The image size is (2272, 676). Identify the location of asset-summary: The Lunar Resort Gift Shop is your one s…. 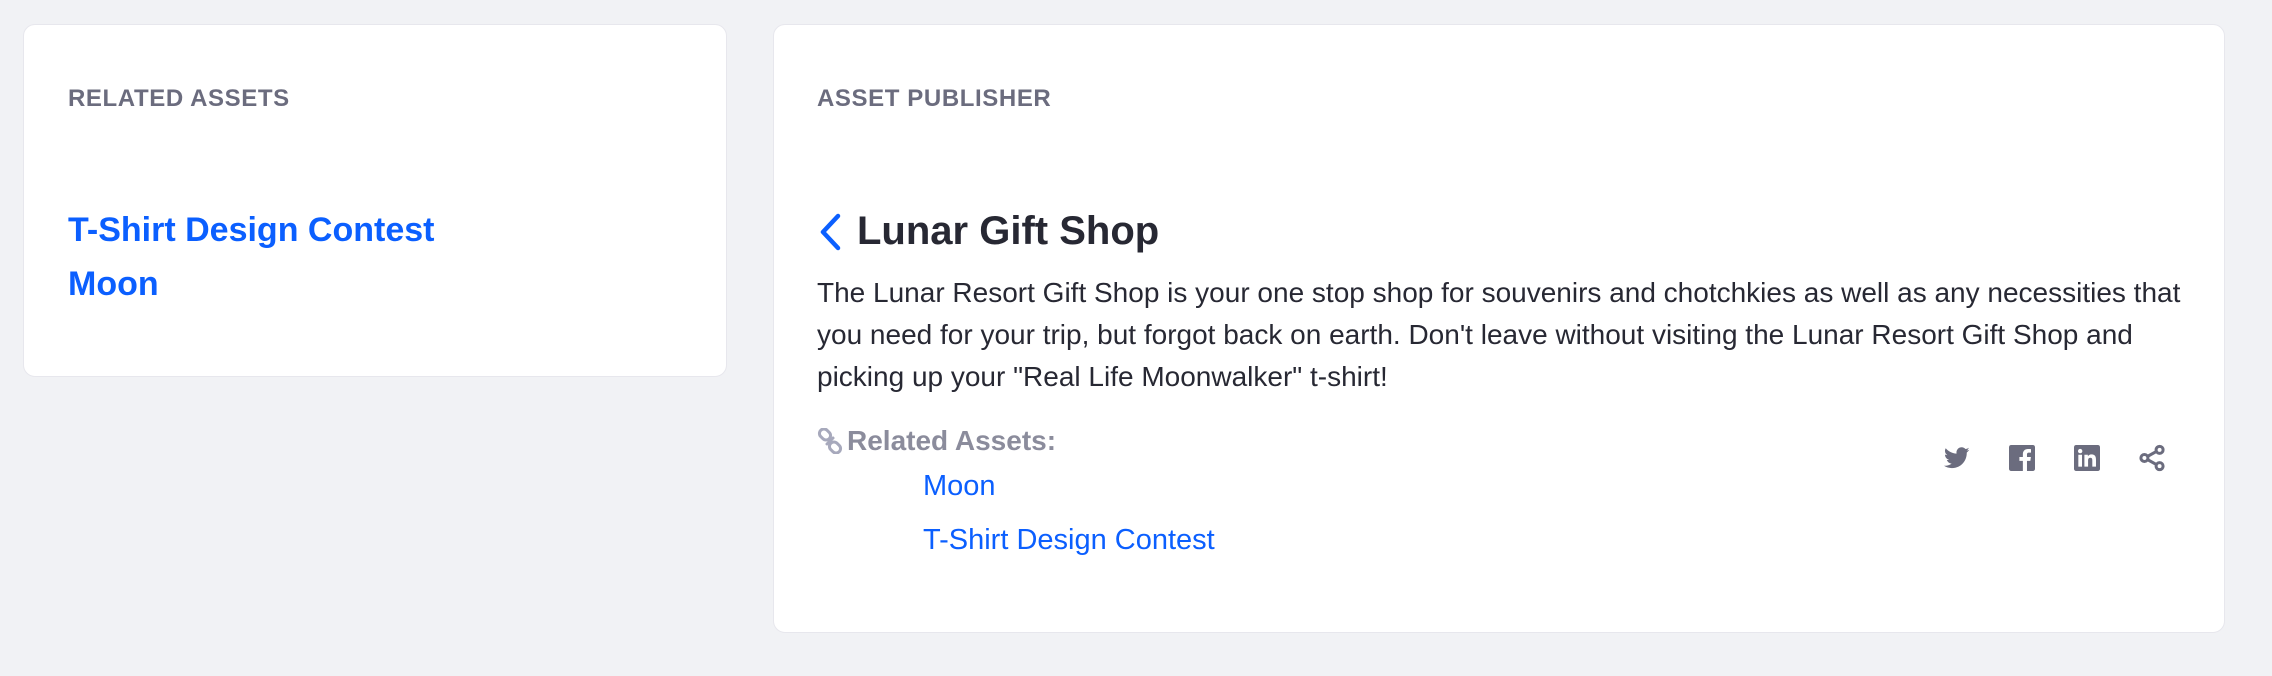
(1499, 334).